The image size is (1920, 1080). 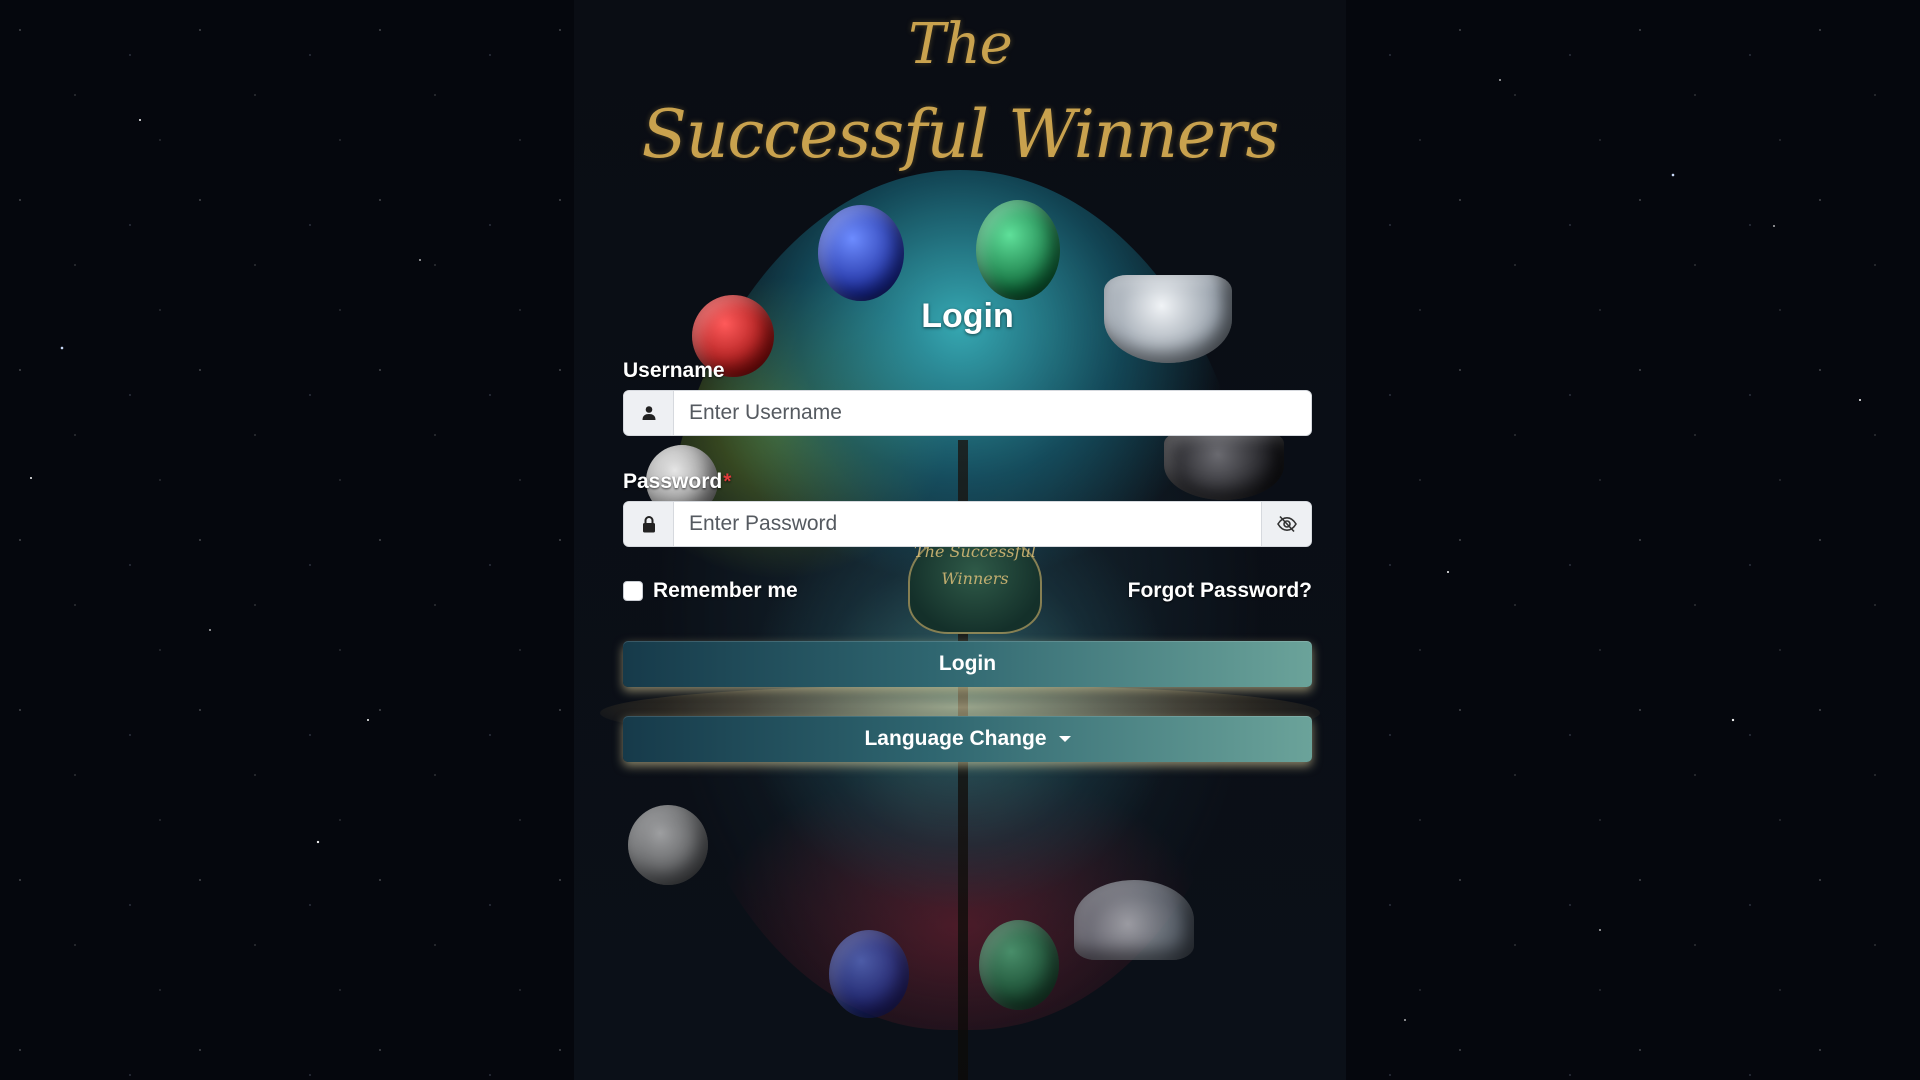 What do you see at coordinates (960, 134) in the screenshot?
I see `brand-title-line2: Successful Winners` at bounding box center [960, 134].